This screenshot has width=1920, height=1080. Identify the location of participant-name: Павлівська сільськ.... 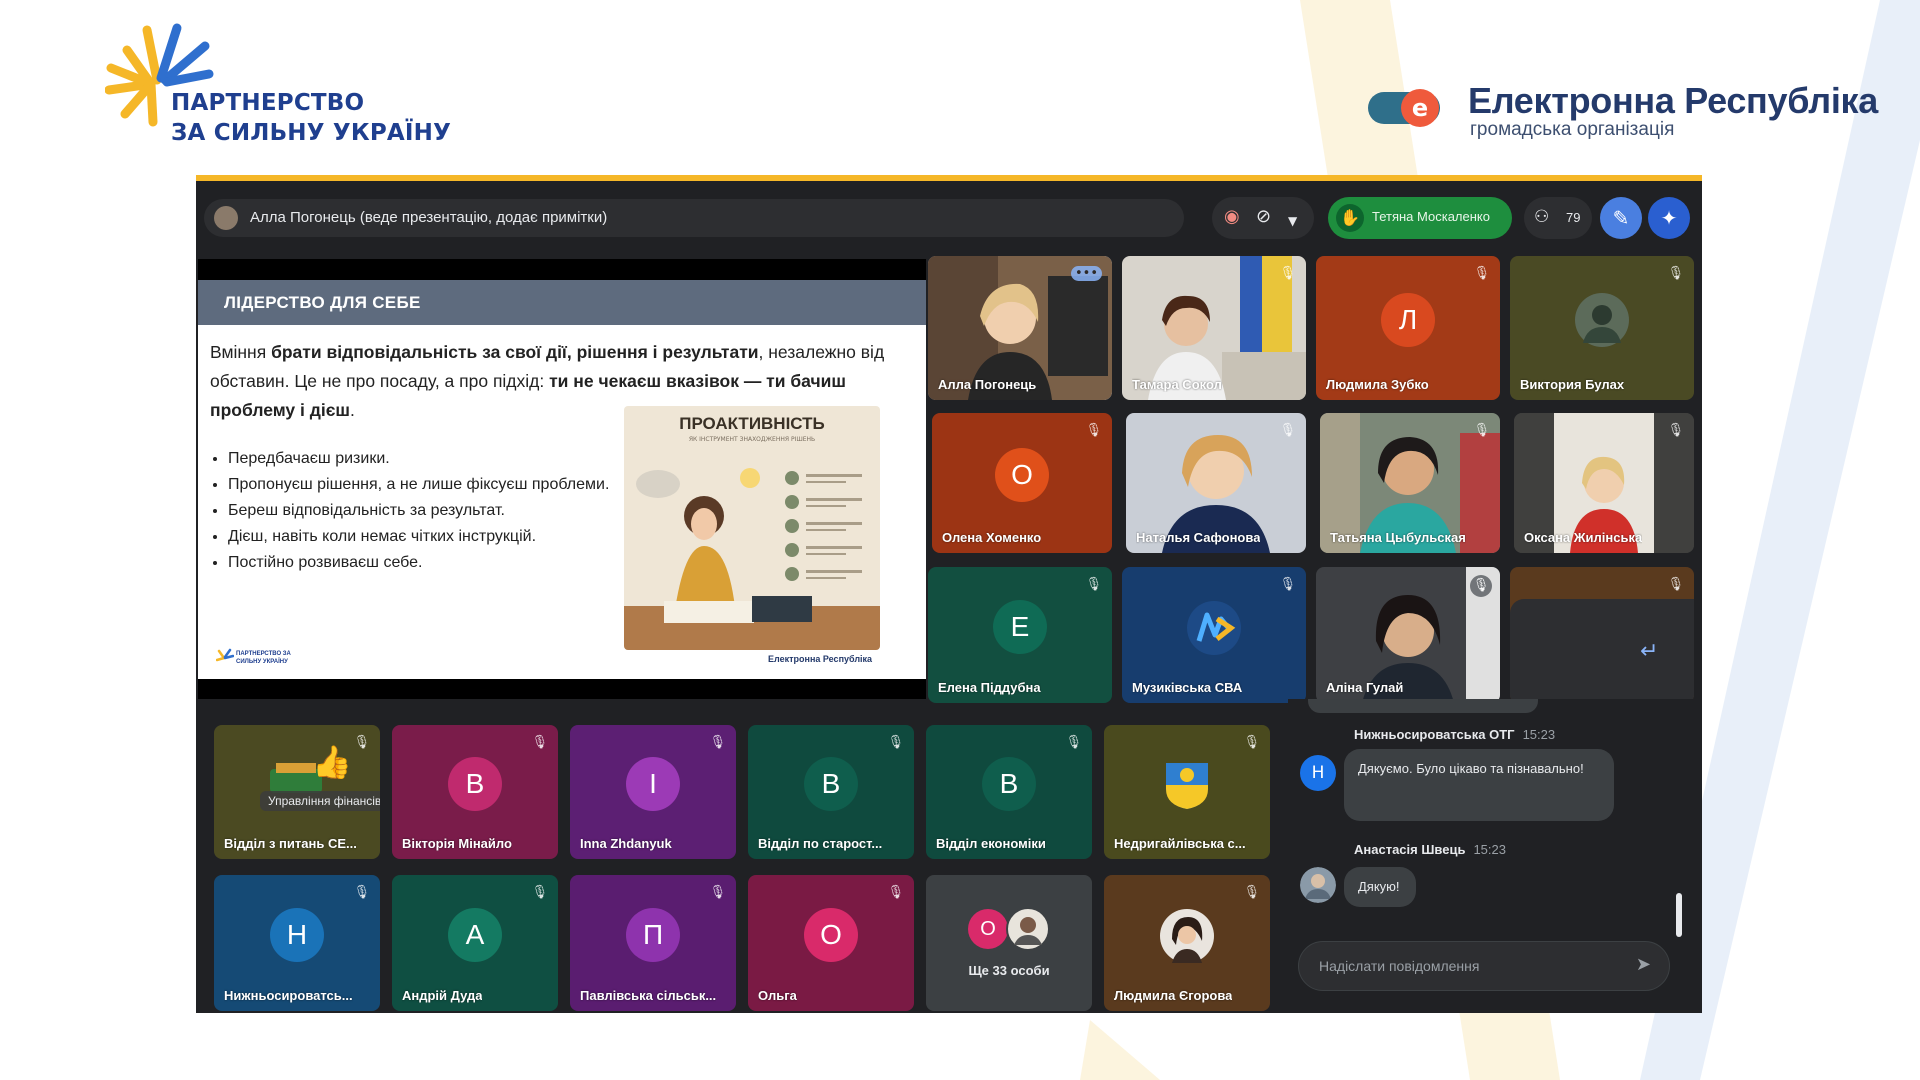
(648, 995).